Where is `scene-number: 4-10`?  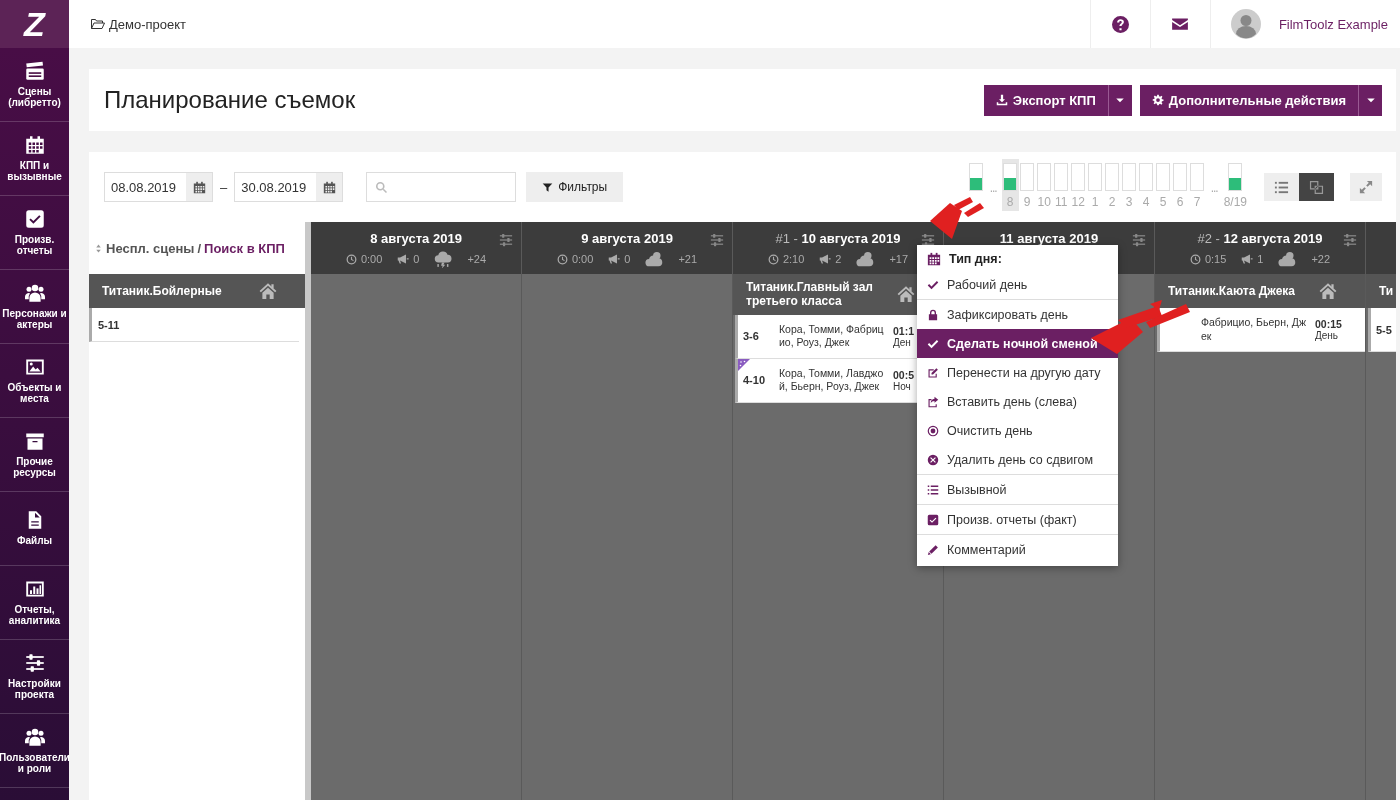 scene-number: 4-10 is located at coordinates (755, 380).